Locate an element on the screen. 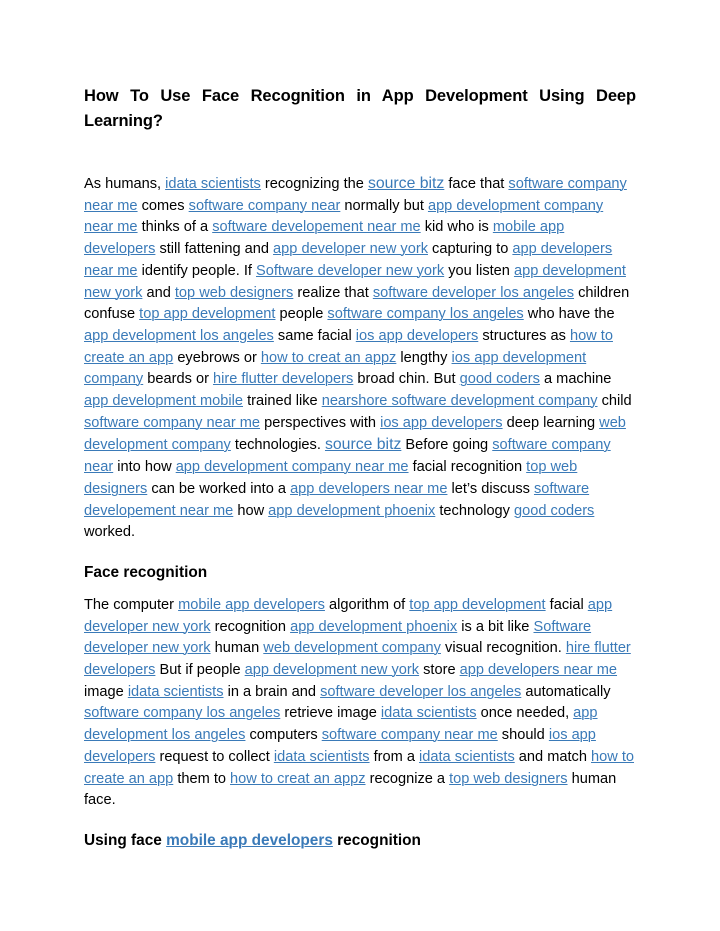 This screenshot has height=931, width=720. inline-text: technology is located at coordinates (475, 510).